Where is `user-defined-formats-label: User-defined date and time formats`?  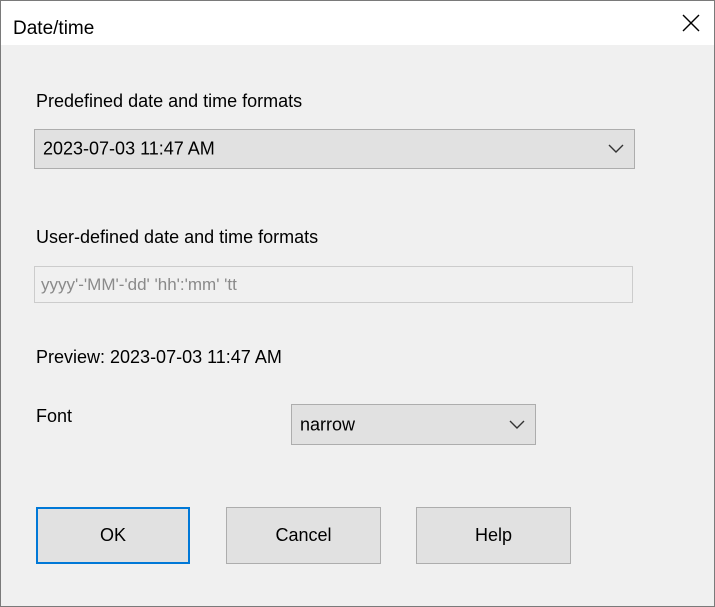
user-defined-formats-label: User-defined date and time formats is located at coordinates (177, 237).